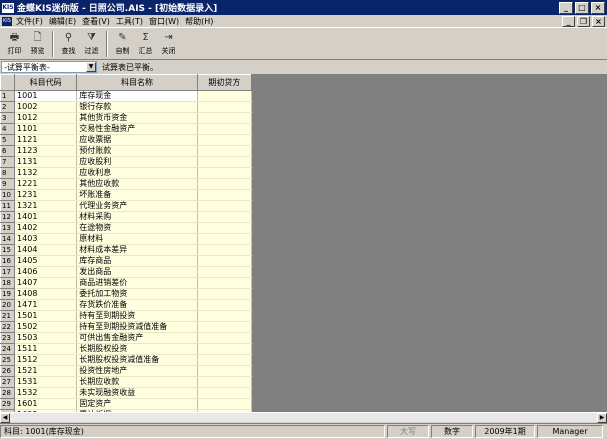 The image size is (607, 439). Describe the element at coordinates (137, 118) in the screenshot. I see `cell-account-name: 其他货币资金` at that location.